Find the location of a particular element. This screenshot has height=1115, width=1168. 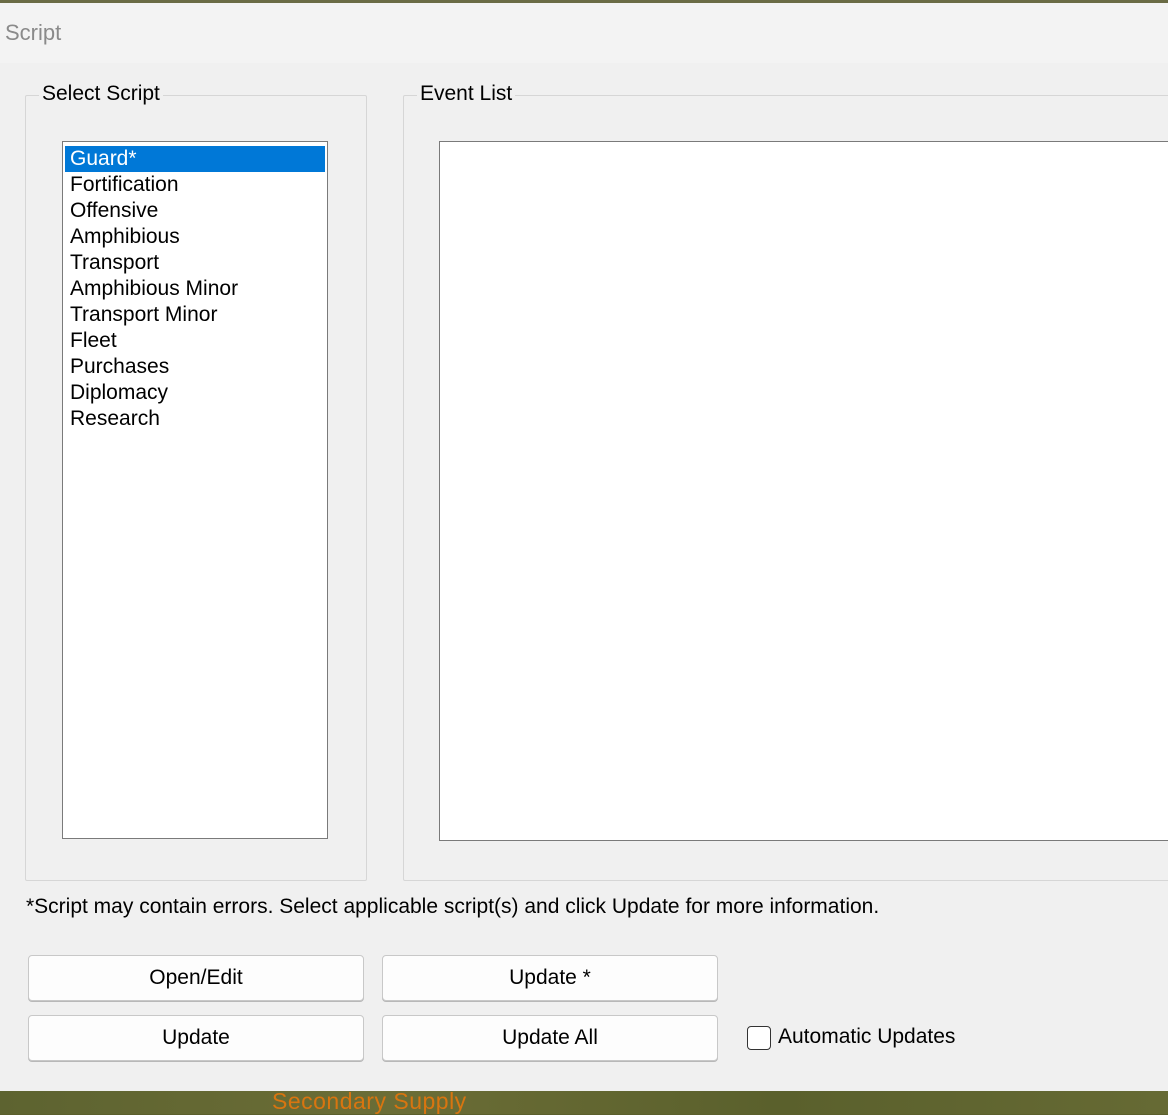

script-list-item: Fortification is located at coordinates (195, 185).